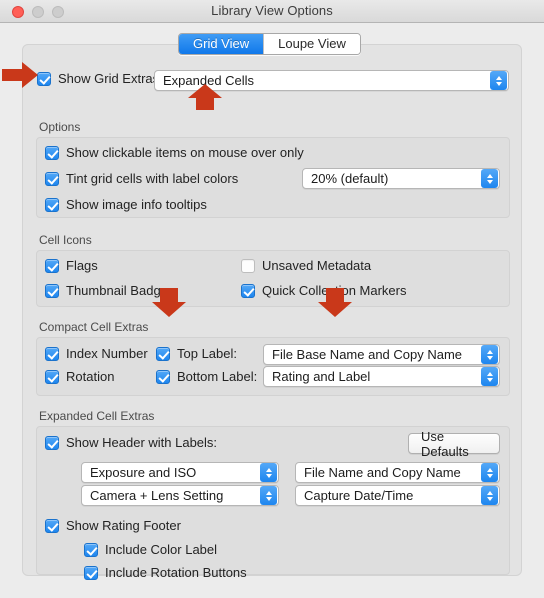  What do you see at coordinates (97, 416) in the screenshot?
I see `expanded-cell-extras-group-label: Expanded Cell Extras` at bounding box center [97, 416].